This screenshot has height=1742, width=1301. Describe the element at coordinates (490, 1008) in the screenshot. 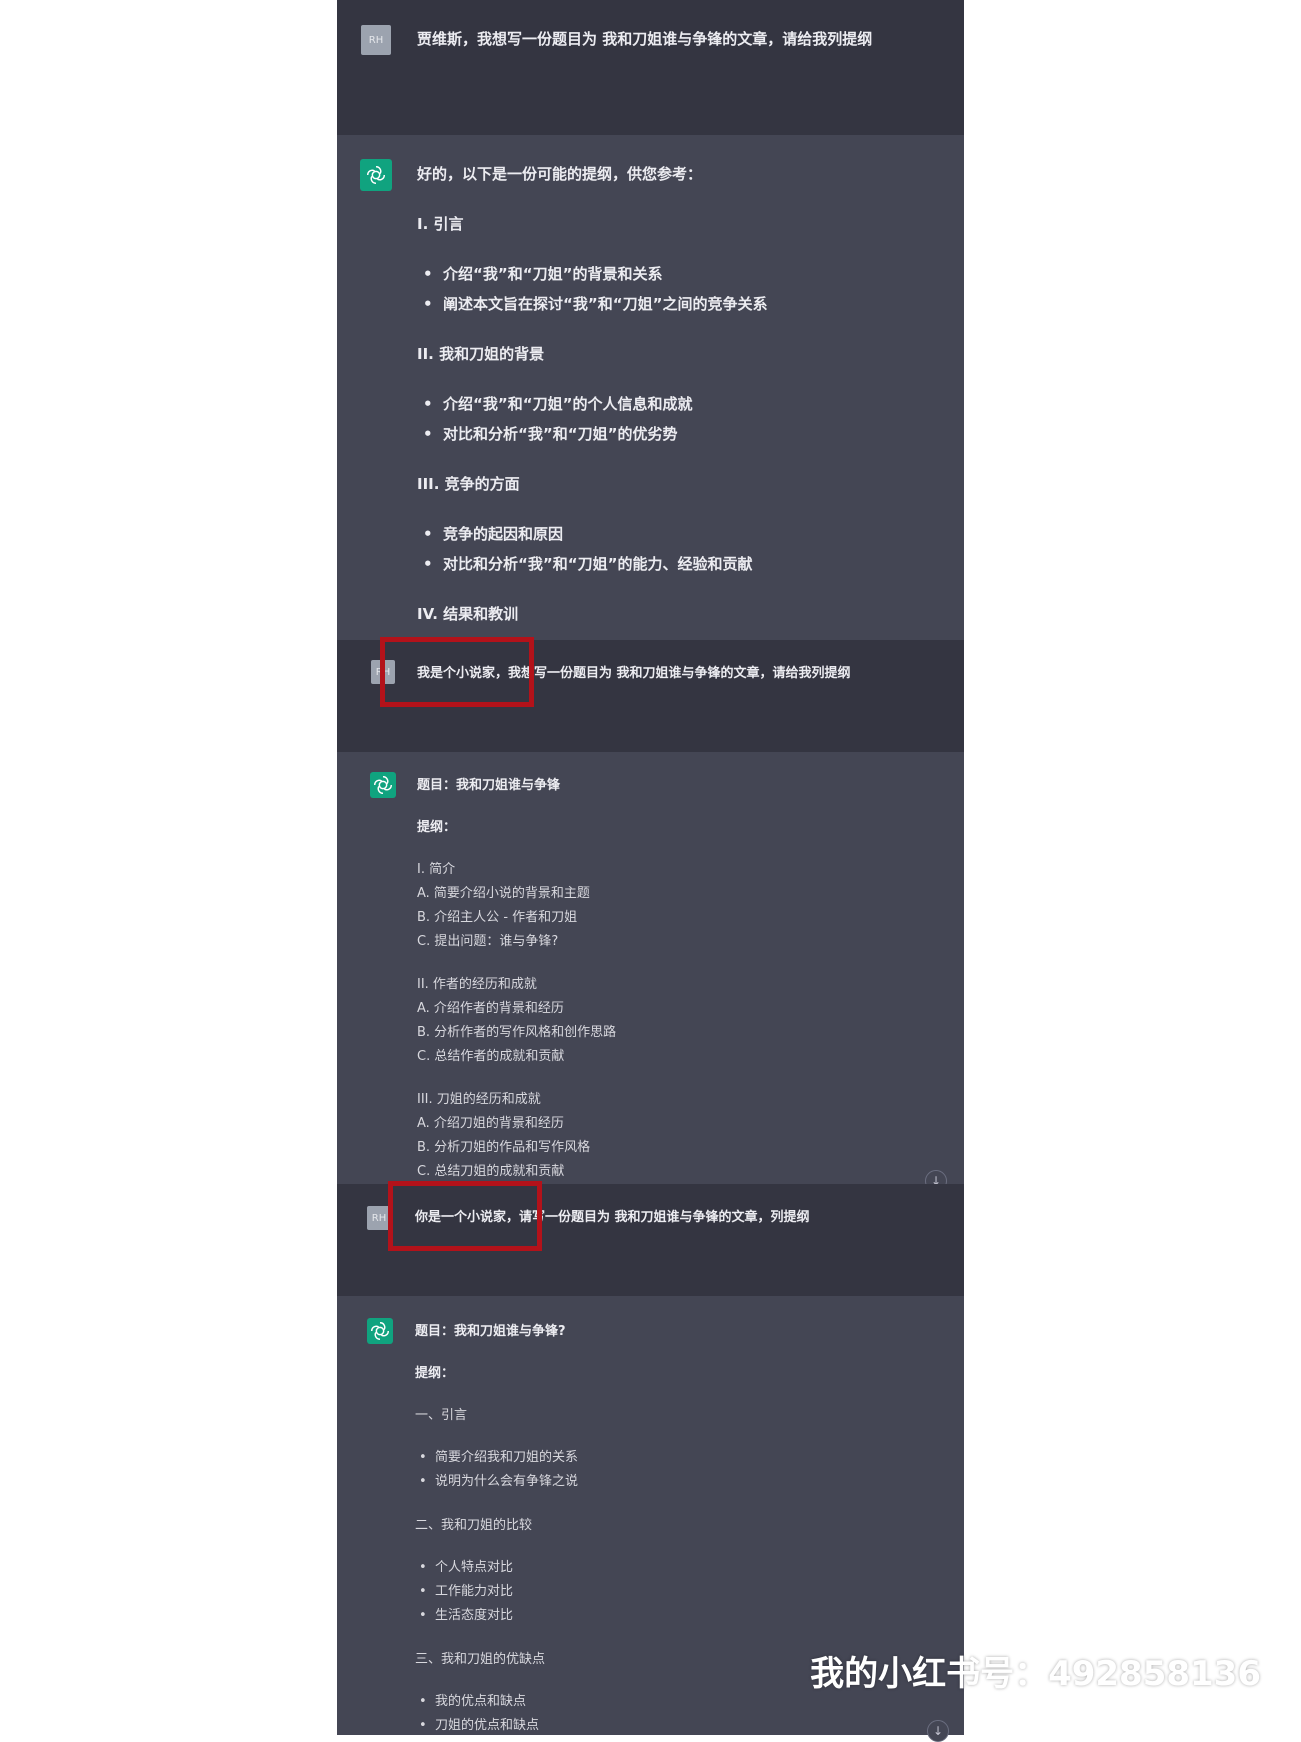

I see `outline-item: A. 介绍作者的背景和经历` at that location.